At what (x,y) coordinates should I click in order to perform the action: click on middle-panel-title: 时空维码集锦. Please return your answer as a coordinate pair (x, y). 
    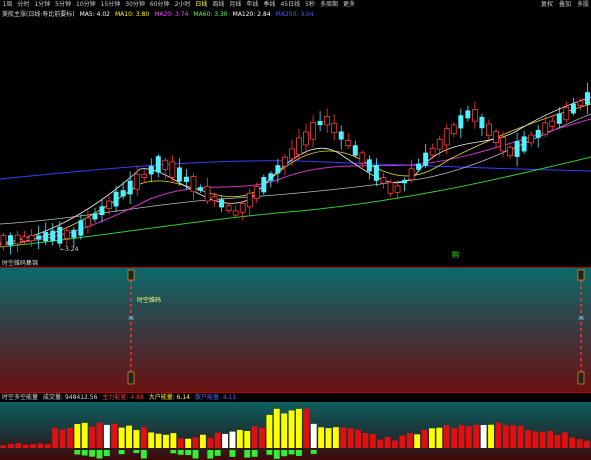
    Looking at the image, I should click on (20, 263).